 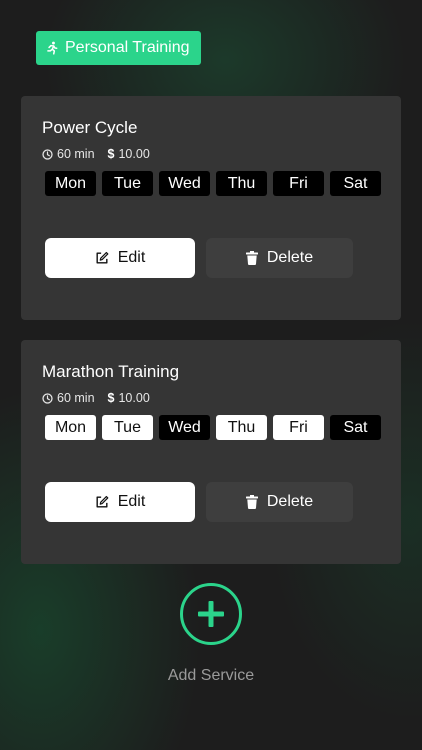 What do you see at coordinates (52, 48) in the screenshot?
I see `running-person-icon` at bounding box center [52, 48].